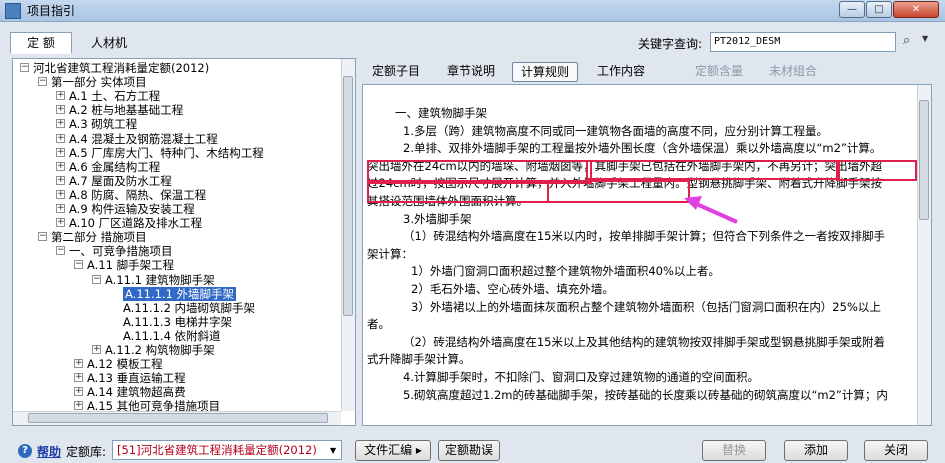 This screenshot has width=945, height=463. I want to click on tree-node: + A.12 模板工程, so click(118, 364).